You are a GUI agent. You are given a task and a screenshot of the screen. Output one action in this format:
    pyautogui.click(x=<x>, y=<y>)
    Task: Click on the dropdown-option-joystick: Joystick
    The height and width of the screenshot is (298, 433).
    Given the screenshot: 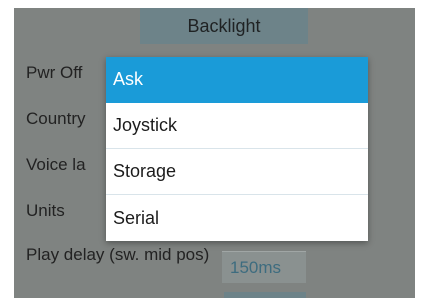 What is the action you would take?
    pyautogui.click(x=237, y=126)
    